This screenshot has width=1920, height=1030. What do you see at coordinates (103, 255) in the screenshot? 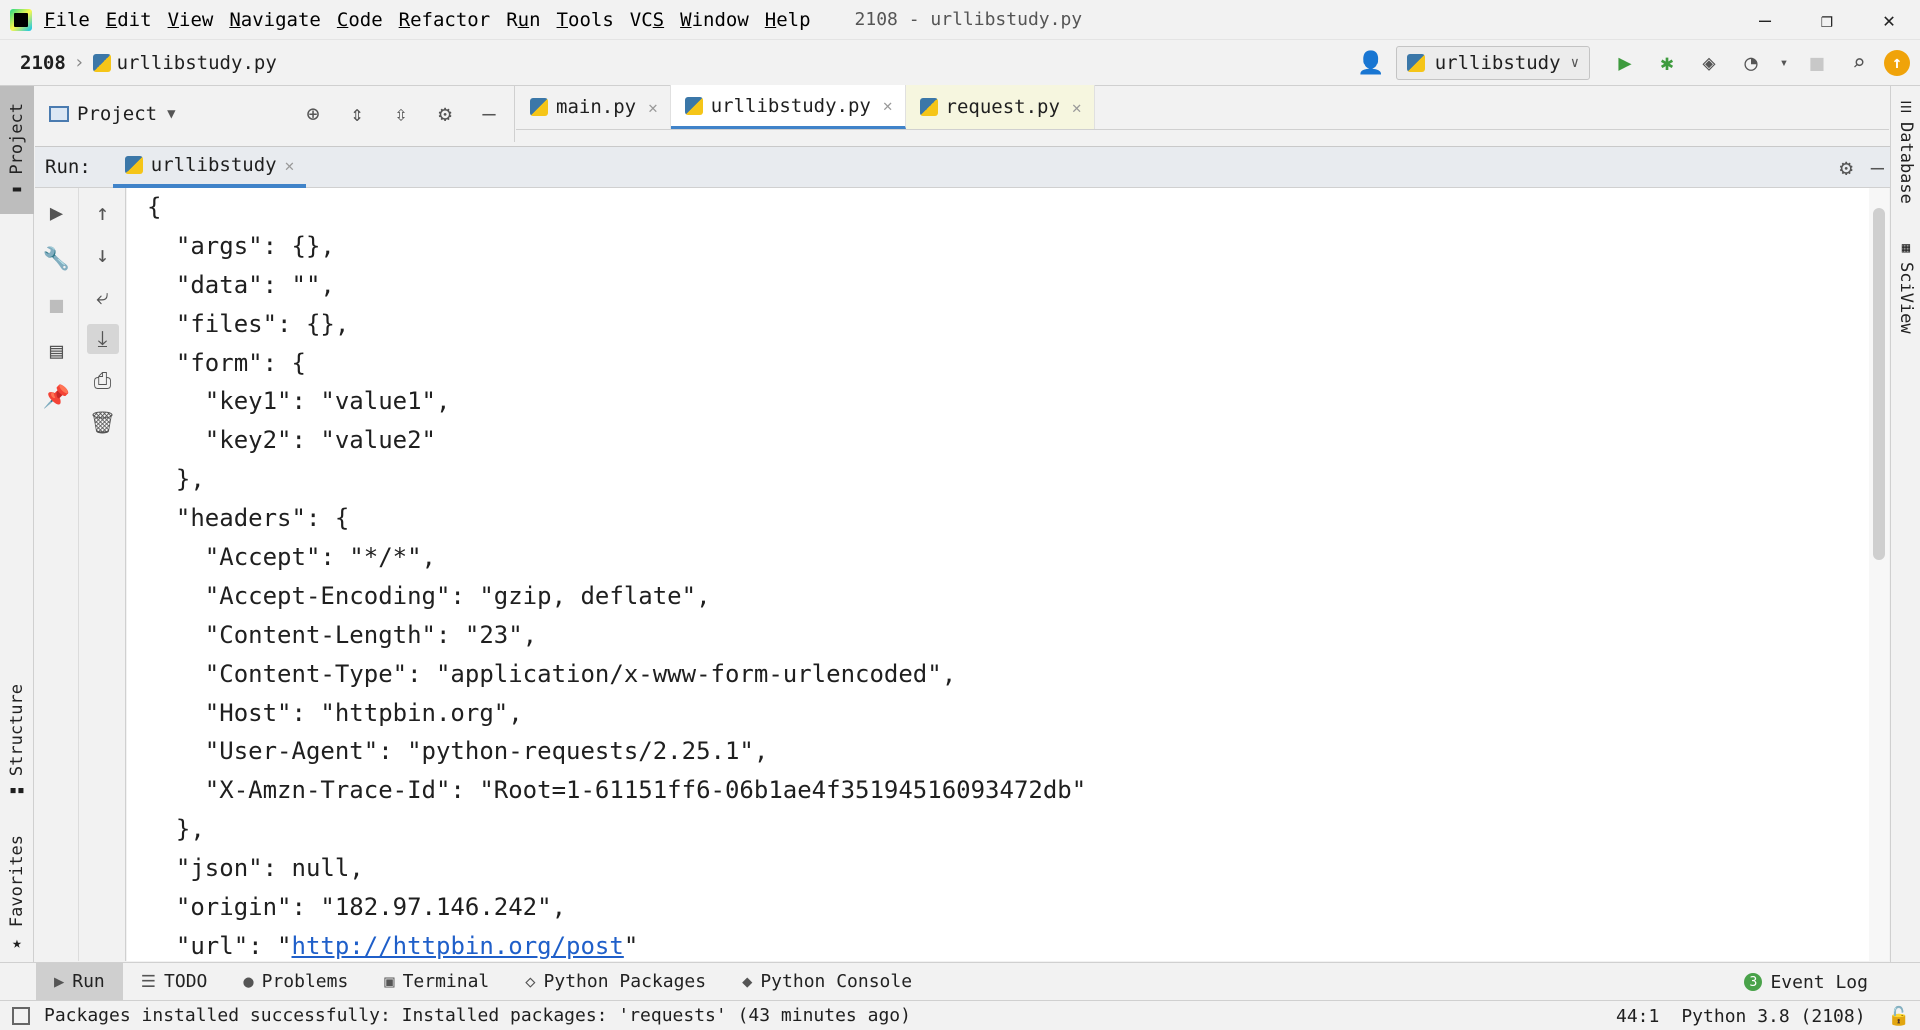
I see `arrow-down-icon: ↓` at bounding box center [103, 255].